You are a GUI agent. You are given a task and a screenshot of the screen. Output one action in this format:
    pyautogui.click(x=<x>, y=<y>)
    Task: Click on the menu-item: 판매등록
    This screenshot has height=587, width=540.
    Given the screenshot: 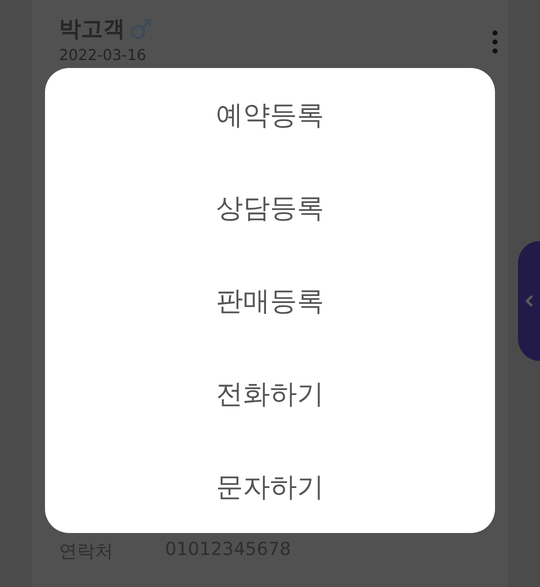 What is the action you would take?
    pyautogui.click(x=270, y=300)
    